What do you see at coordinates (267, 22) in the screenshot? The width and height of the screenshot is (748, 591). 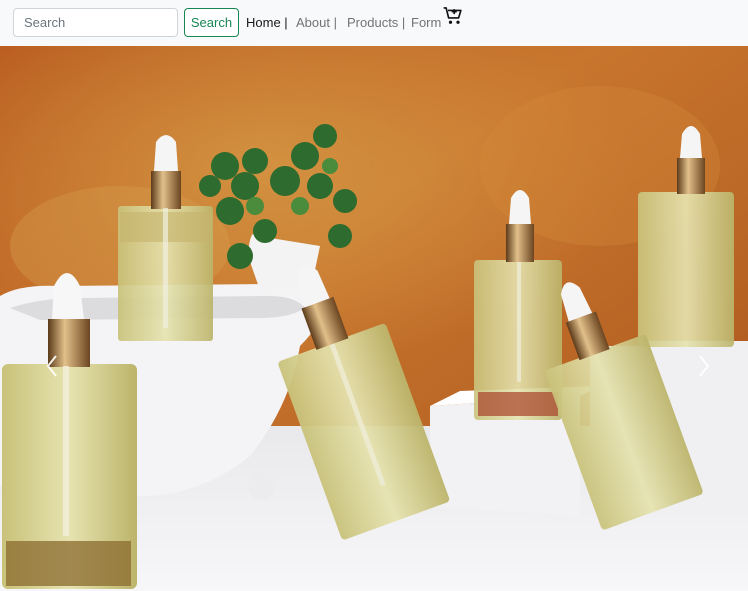 I see `nav-link-home: Home |` at bounding box center [267, 22].